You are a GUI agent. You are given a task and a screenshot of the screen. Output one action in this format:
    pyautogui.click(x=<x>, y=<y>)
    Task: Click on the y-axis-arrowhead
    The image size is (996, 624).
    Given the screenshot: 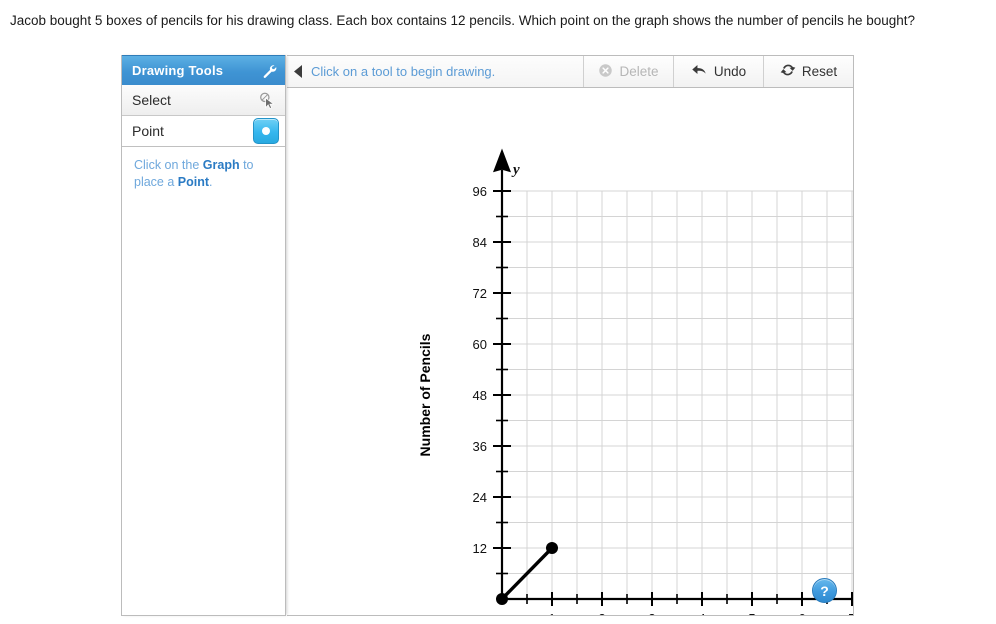 What is the action you would take?
    pyautogui.click(x=502, y=160)
    